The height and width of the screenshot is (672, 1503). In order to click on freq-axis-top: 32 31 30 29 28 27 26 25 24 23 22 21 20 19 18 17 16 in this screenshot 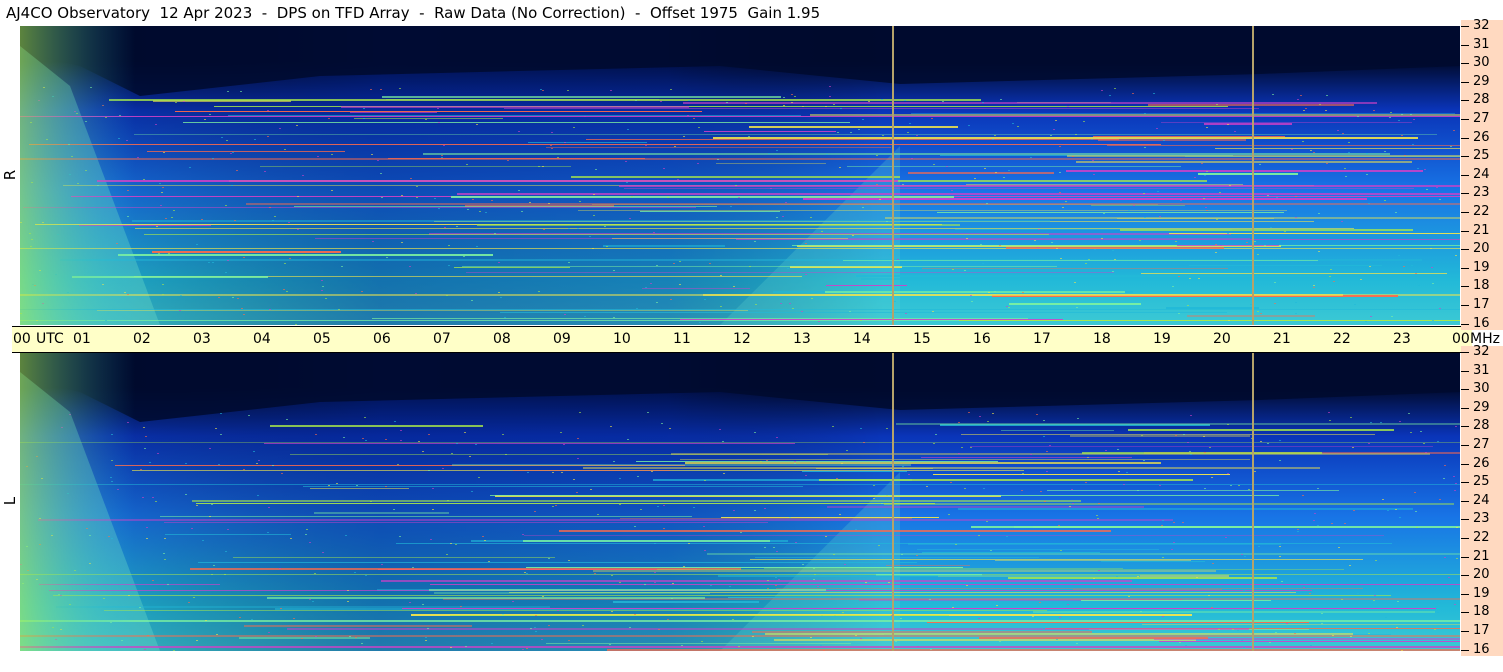, I will do `click(1482, 174)`.